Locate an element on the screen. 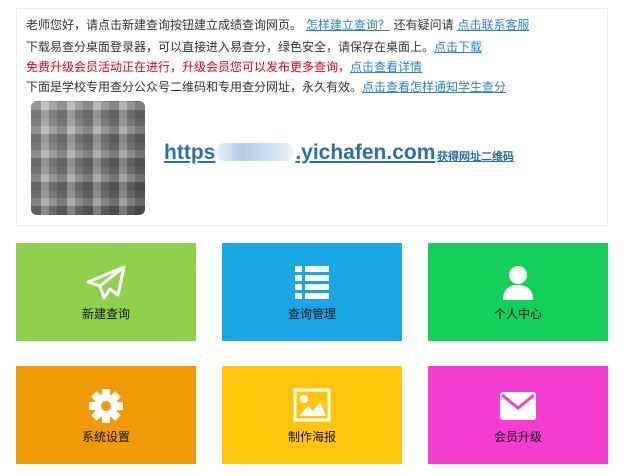 The width and height of the screenshot is (640, 476). tile-new-query-label: 新建查询 is located at coordinates (105, 314).